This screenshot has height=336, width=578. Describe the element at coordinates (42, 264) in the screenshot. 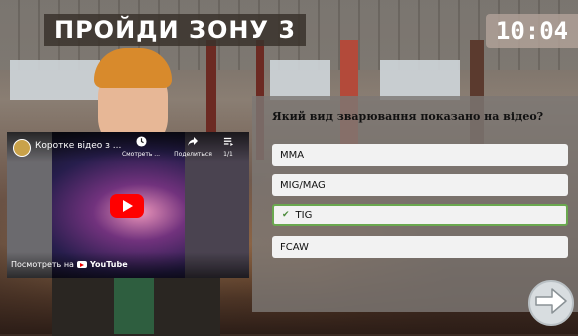

I see `watch-on-label: Посмотреть на` at that location.